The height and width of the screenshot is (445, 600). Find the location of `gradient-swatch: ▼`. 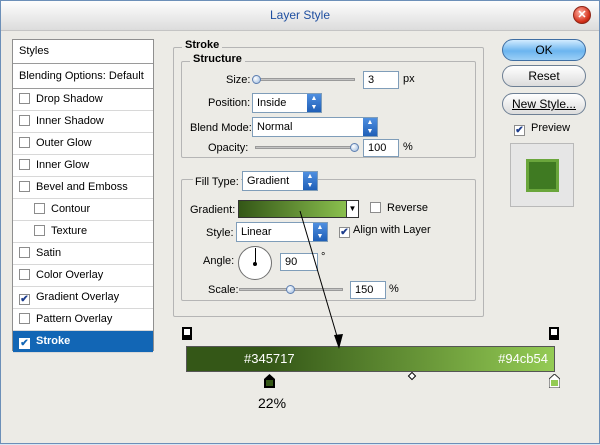

gradient-swatch: ▼ is located at coordinates (298, 209).